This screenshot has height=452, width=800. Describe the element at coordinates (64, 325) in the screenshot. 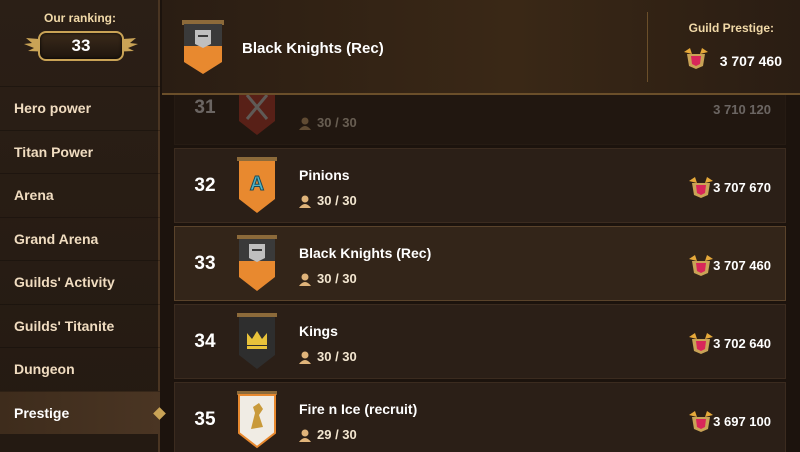

I see `nav-item-label: Guilds' Titanite` at that location.